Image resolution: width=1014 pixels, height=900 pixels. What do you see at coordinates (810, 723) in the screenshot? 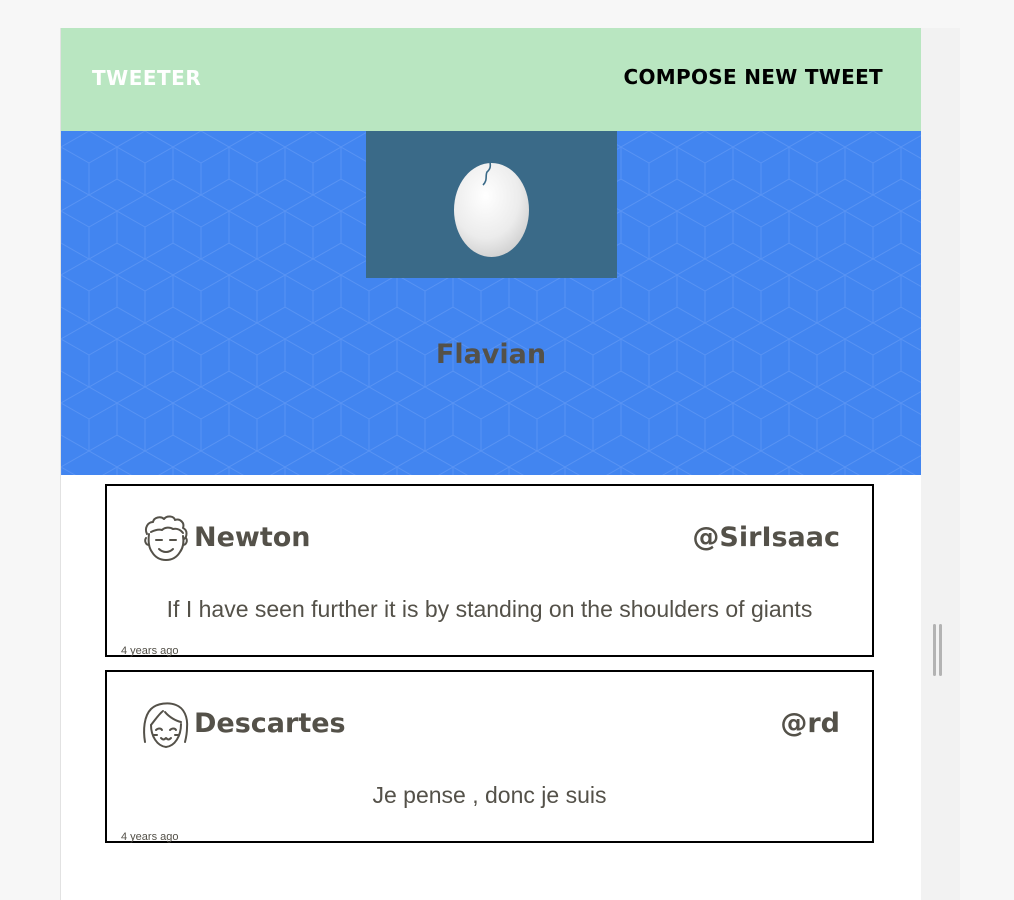
I see `tweet-author-handle: @rd` at bounding box center [810, 723].